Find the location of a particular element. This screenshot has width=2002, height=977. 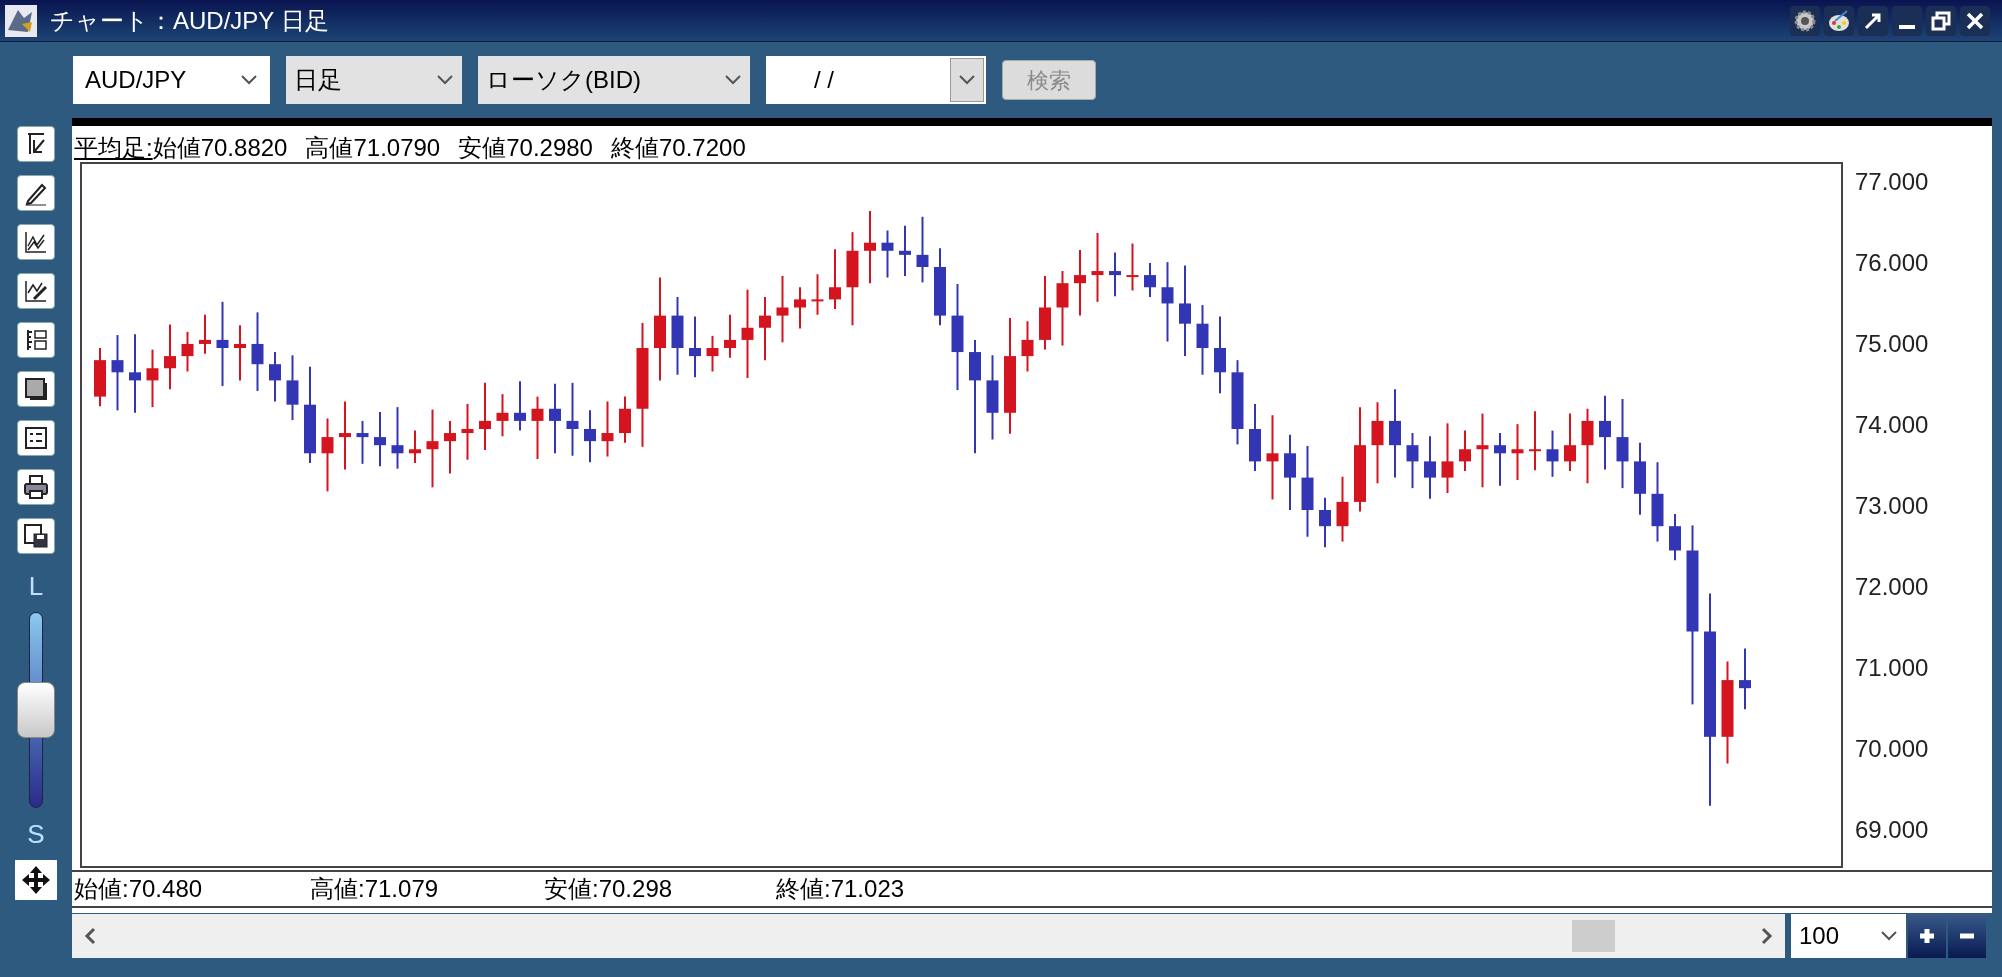

price-value: 高値71.0790 is located at coordinates (373, 148).